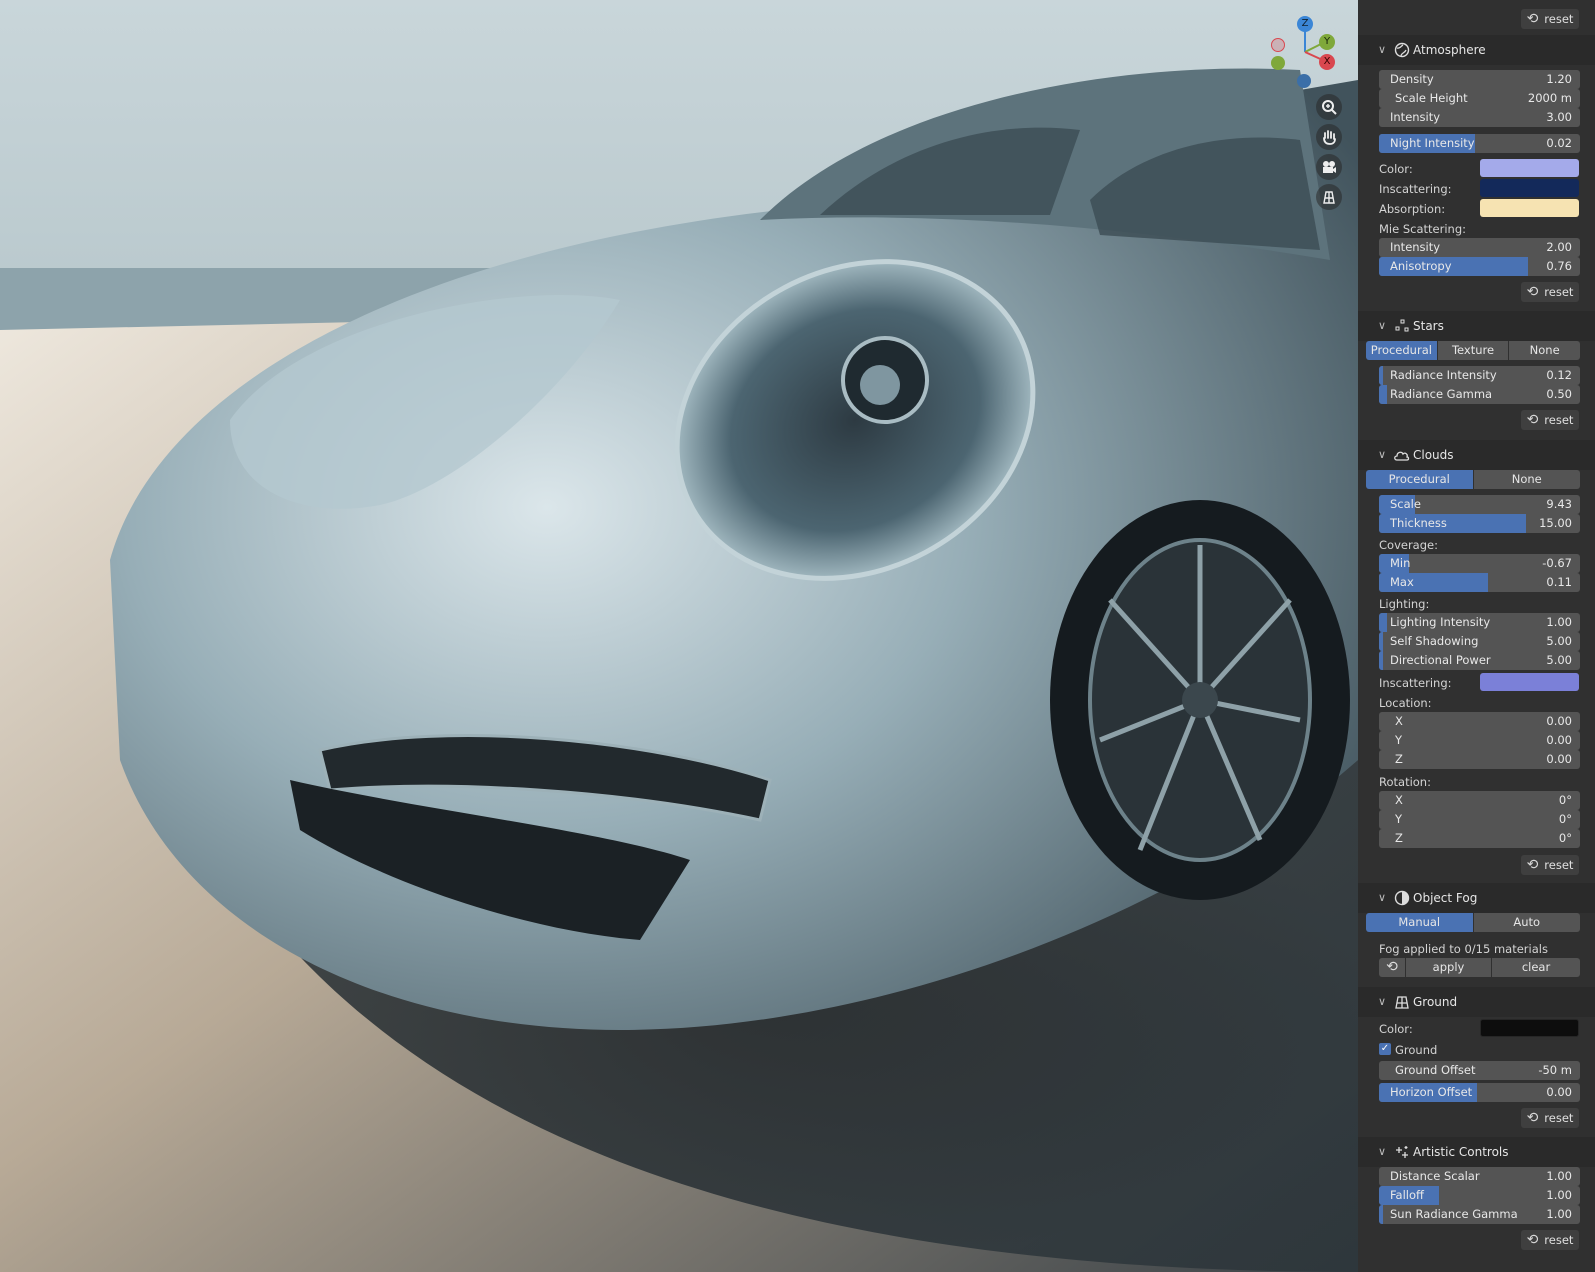 This screenshot has width=1595, height=1272. What do you see at coordinates (1550, 19) in the screenshot?
I see `top-reset-button: ⟲ reset` at bounding box center [1550, 19].